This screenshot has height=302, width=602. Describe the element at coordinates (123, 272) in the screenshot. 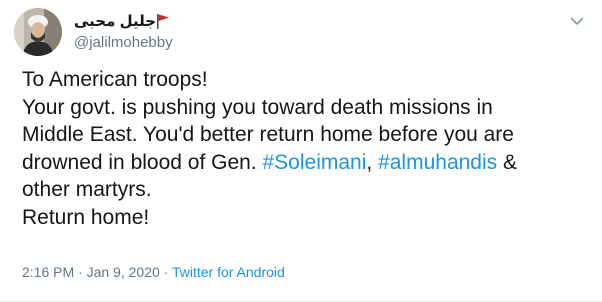

I see `tweet-date-link: Jan 9, 2020` at that location.